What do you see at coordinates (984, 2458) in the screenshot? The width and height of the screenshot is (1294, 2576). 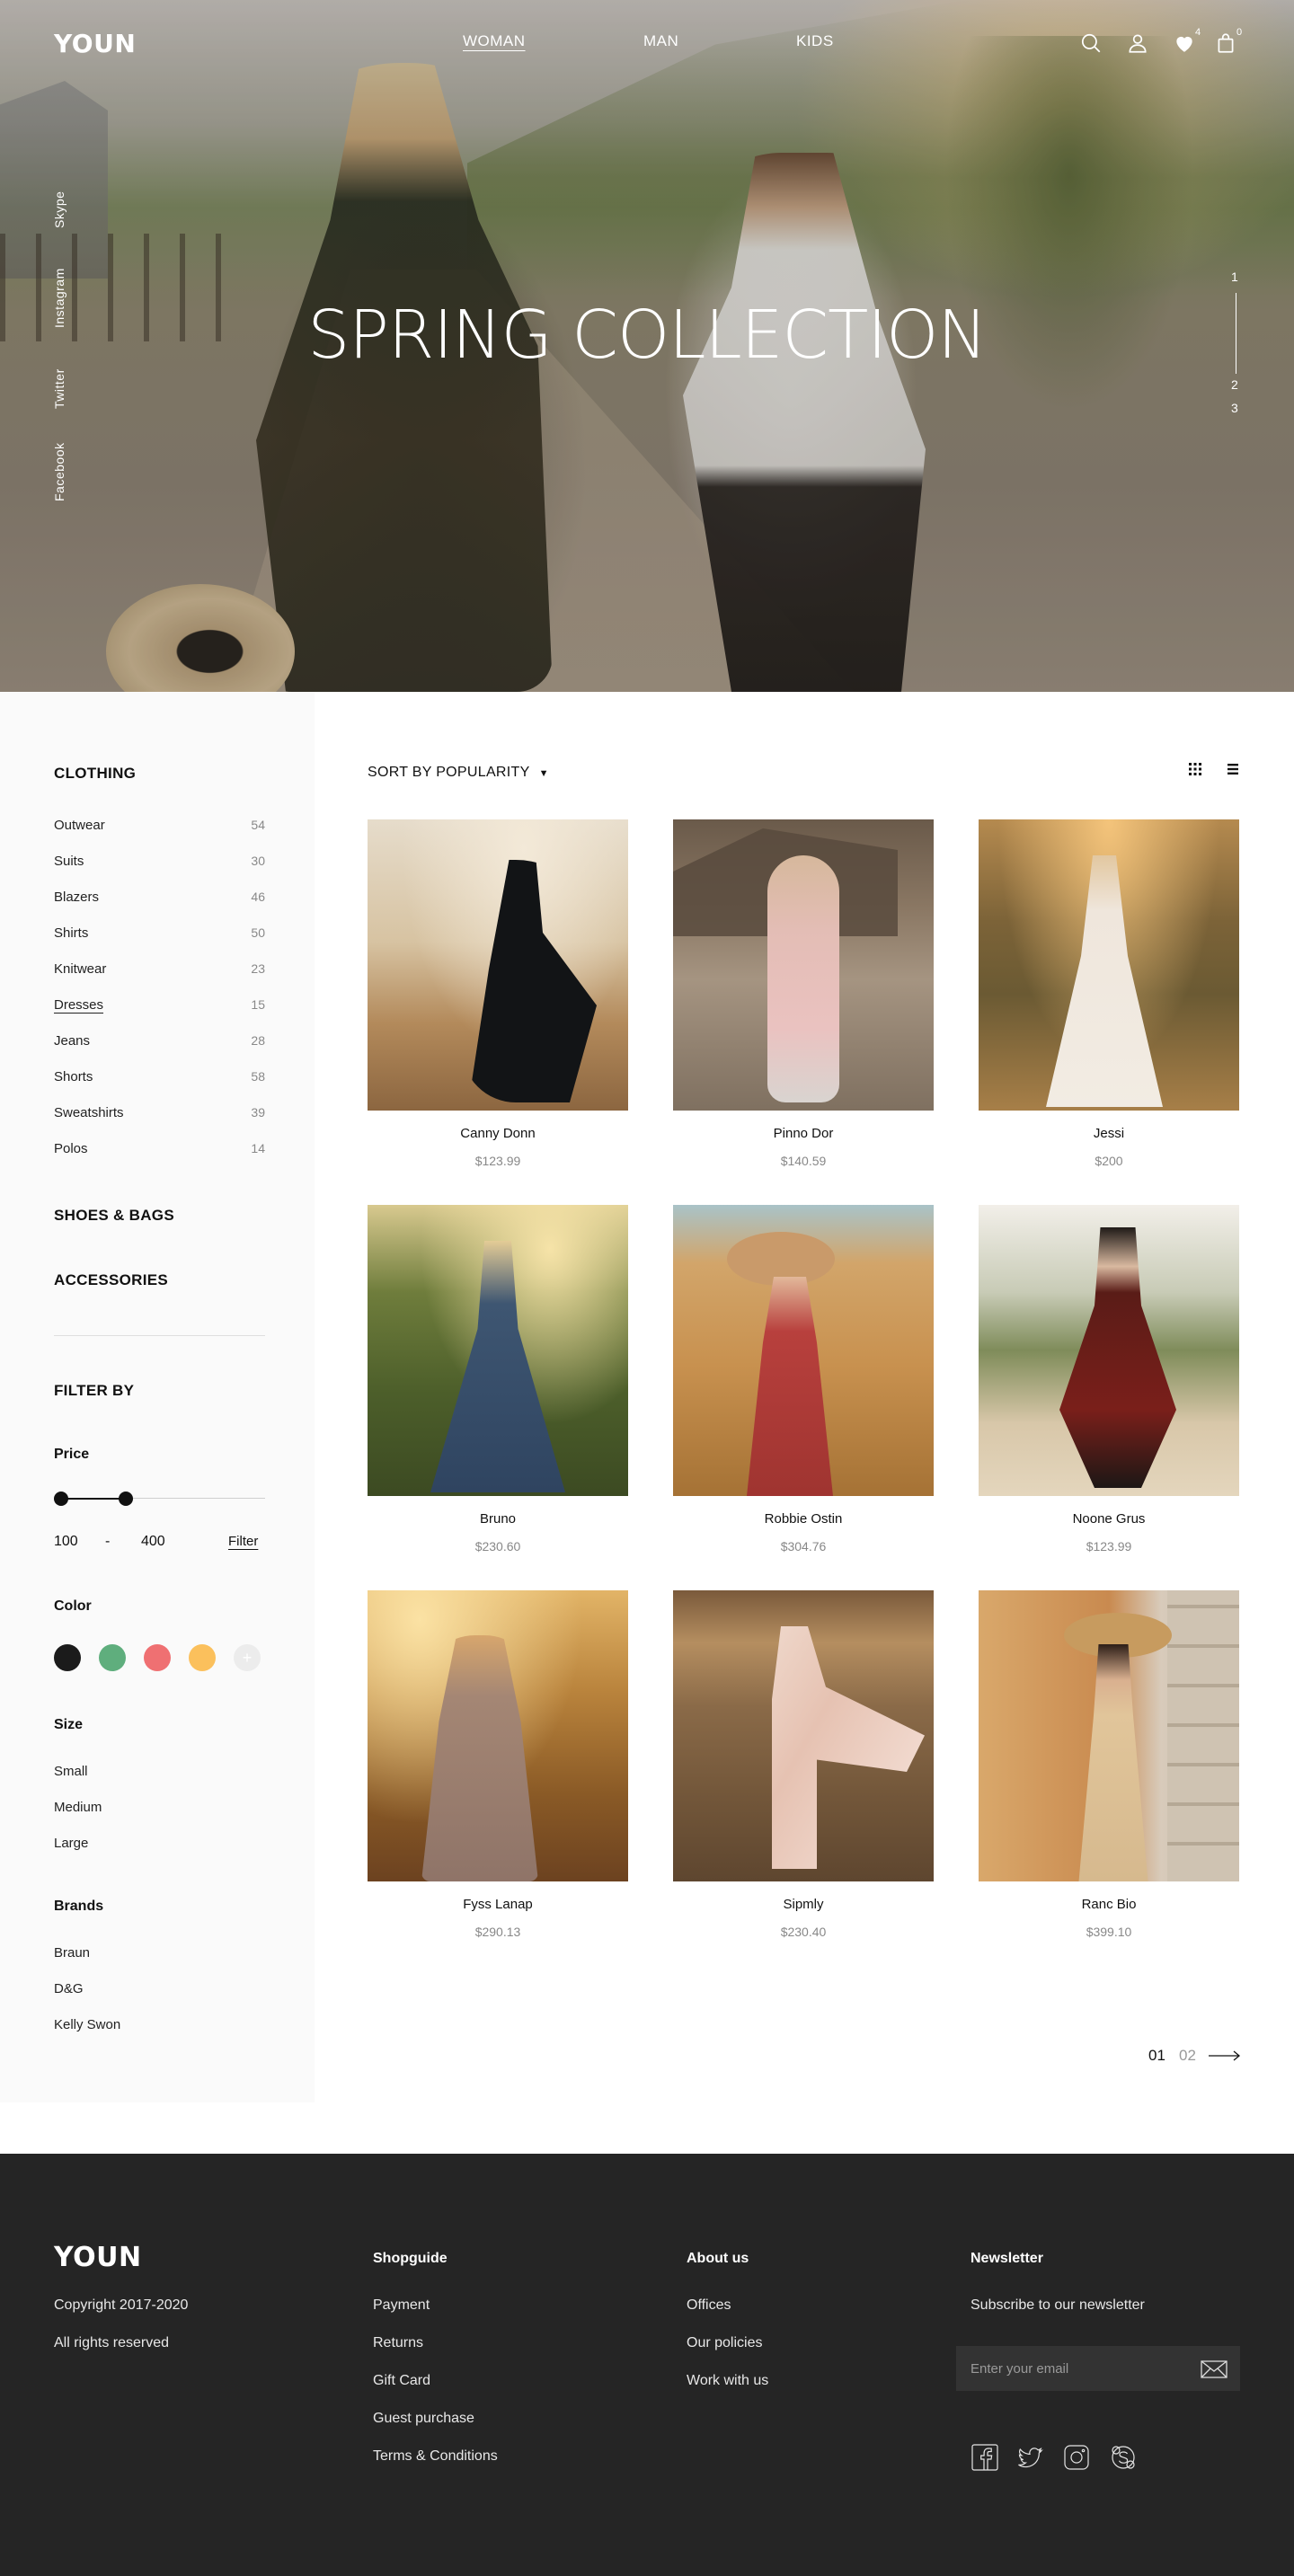 I see `facebook-icon` at bounding box center [984, 2458].